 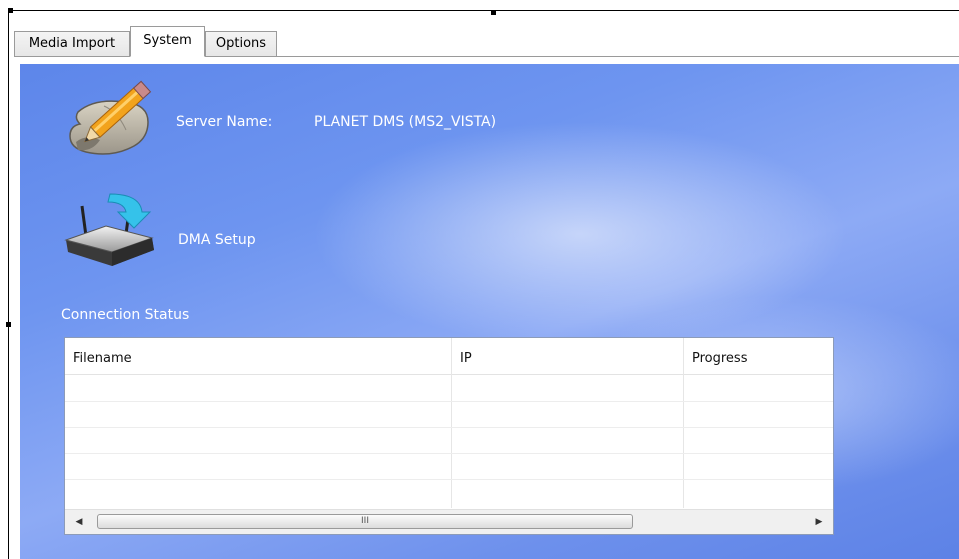 I want to click on tab-system: System, so click(x=167, y=41).